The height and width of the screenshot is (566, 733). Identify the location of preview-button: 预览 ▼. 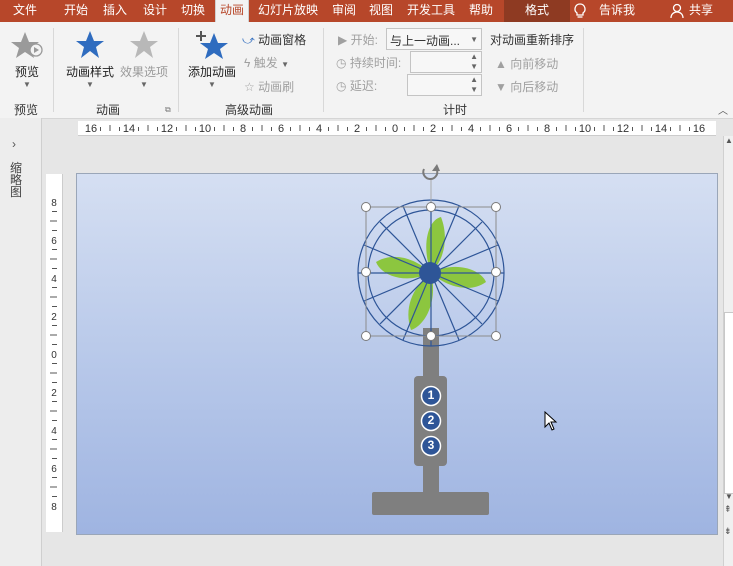
(27, 59).